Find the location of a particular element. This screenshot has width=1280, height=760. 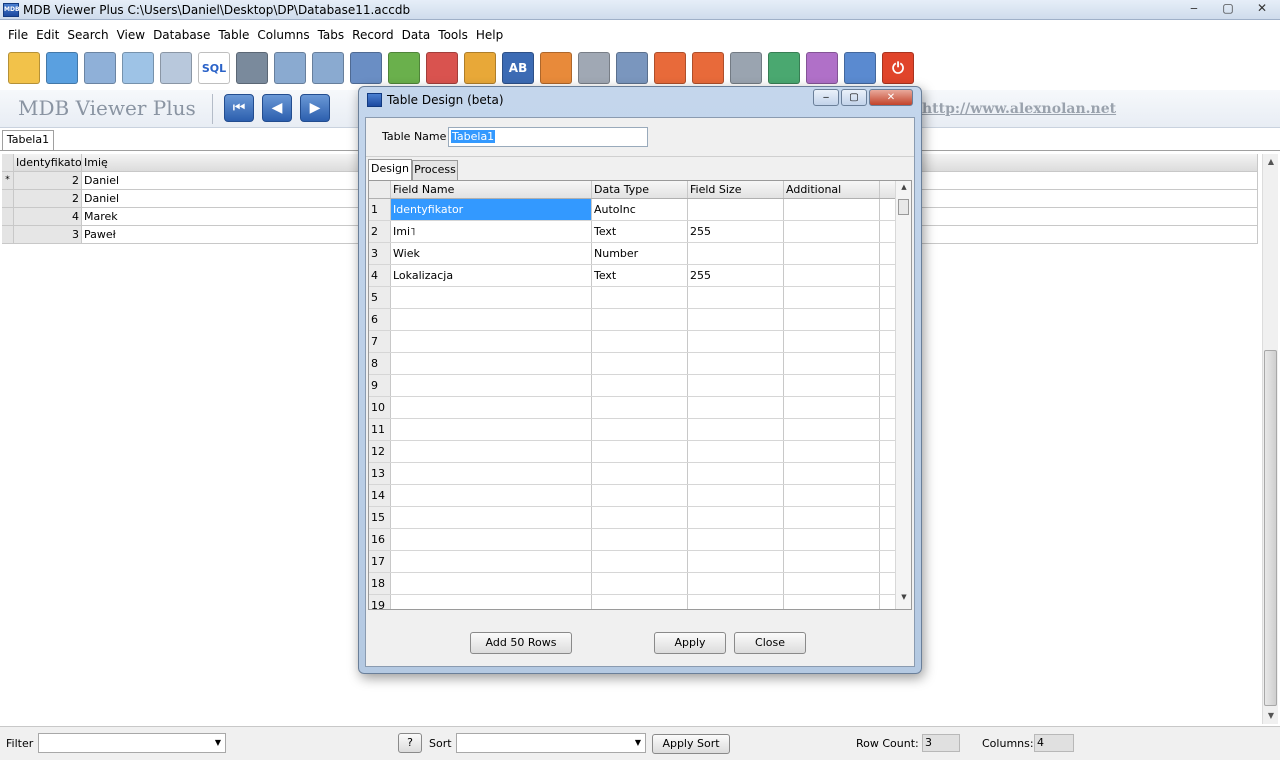

row-indicator: * is located at coordinates (8, 180).